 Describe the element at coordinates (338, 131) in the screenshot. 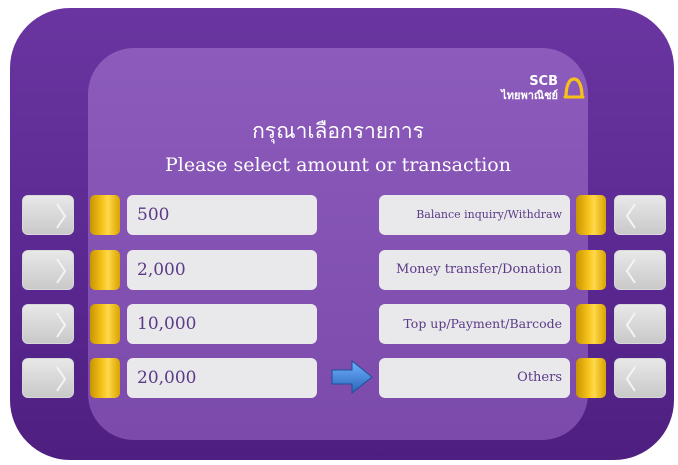

I see `title-thai: กรุณาเลือกรายการ` at that location.